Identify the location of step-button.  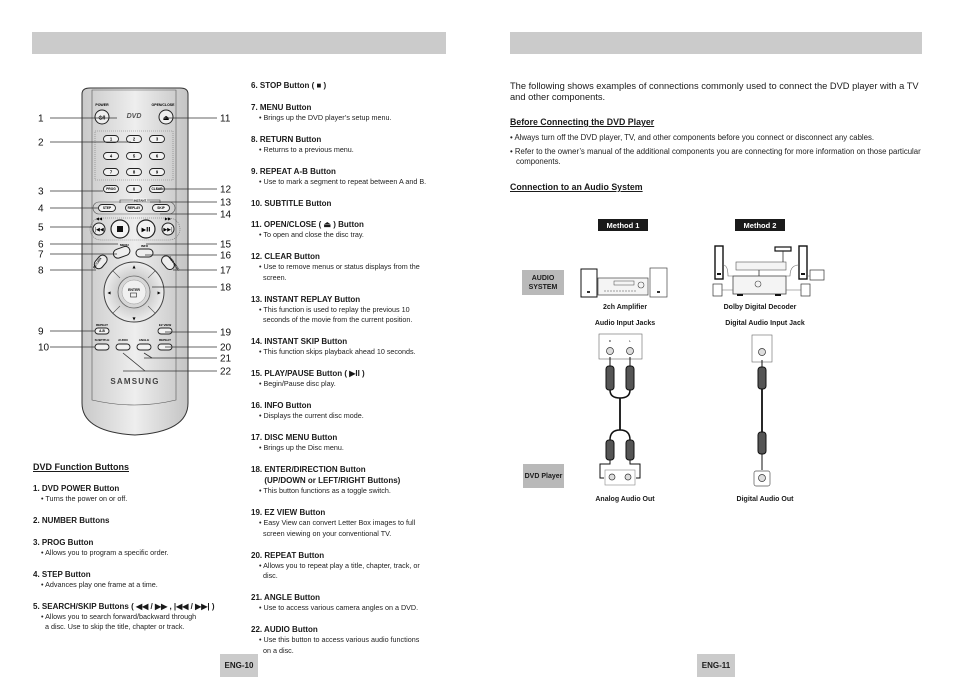
(107, 208).